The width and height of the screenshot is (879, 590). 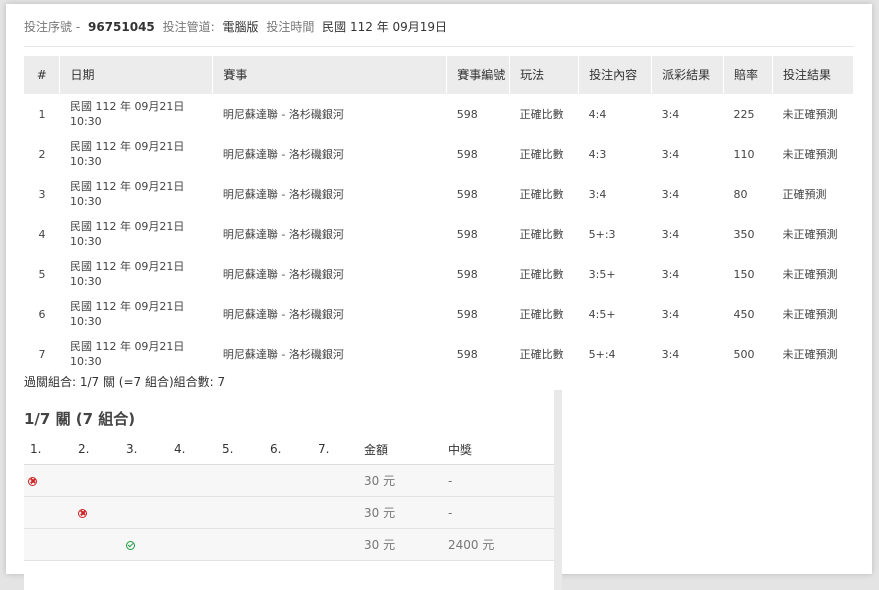 I want to click on col-header-result: 投注結果, so click(x=813, y=75).